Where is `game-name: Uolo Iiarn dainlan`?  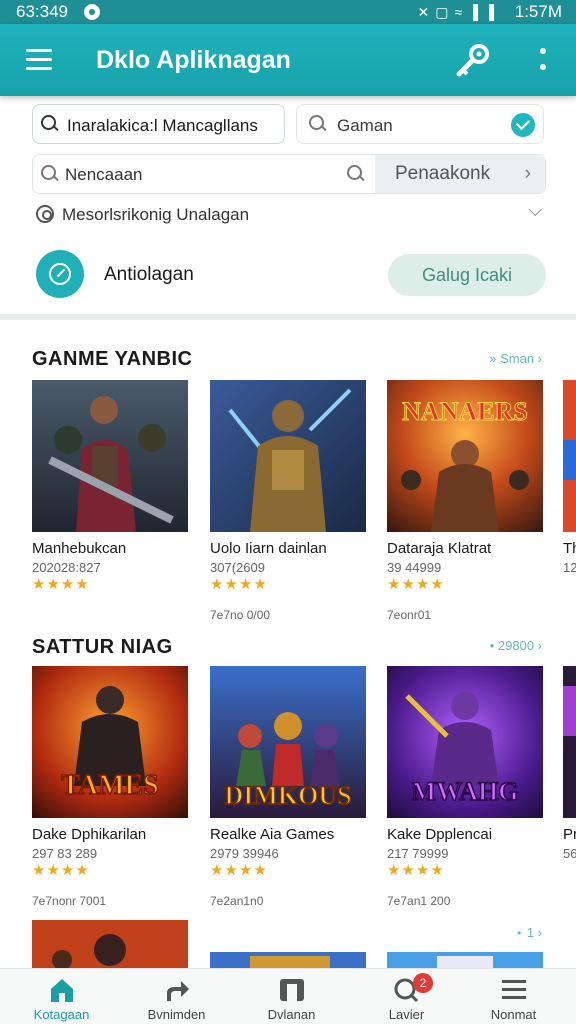 game-name: Uolo Iiarn dainlan is located at coordinates (268, 548).